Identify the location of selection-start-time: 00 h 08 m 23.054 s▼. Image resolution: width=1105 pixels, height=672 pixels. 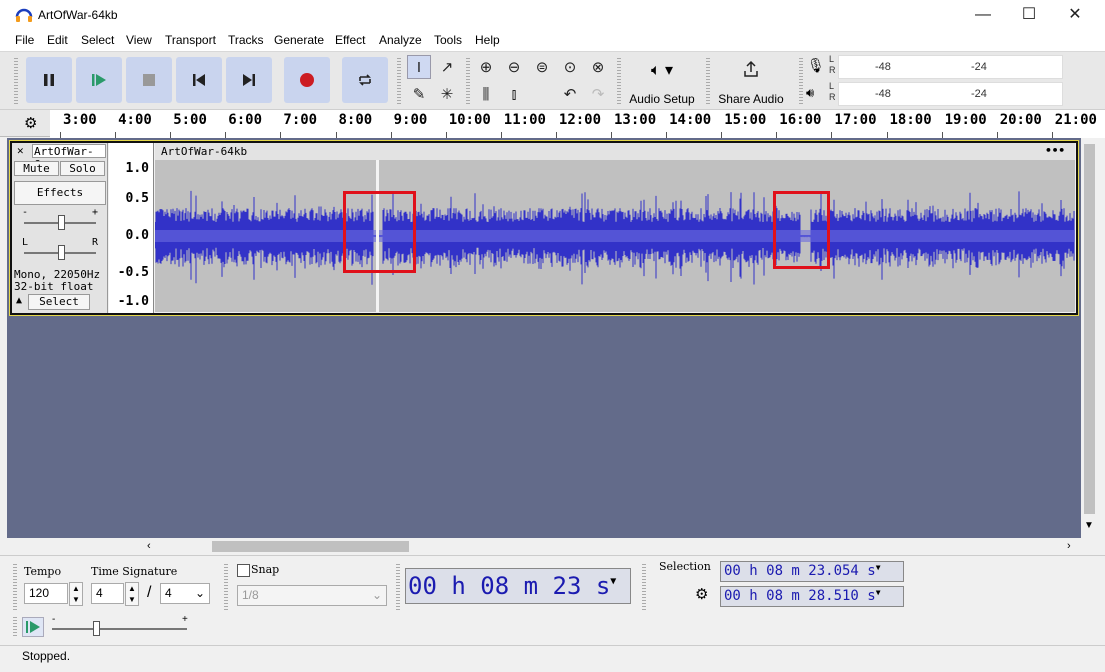
(812, 571).